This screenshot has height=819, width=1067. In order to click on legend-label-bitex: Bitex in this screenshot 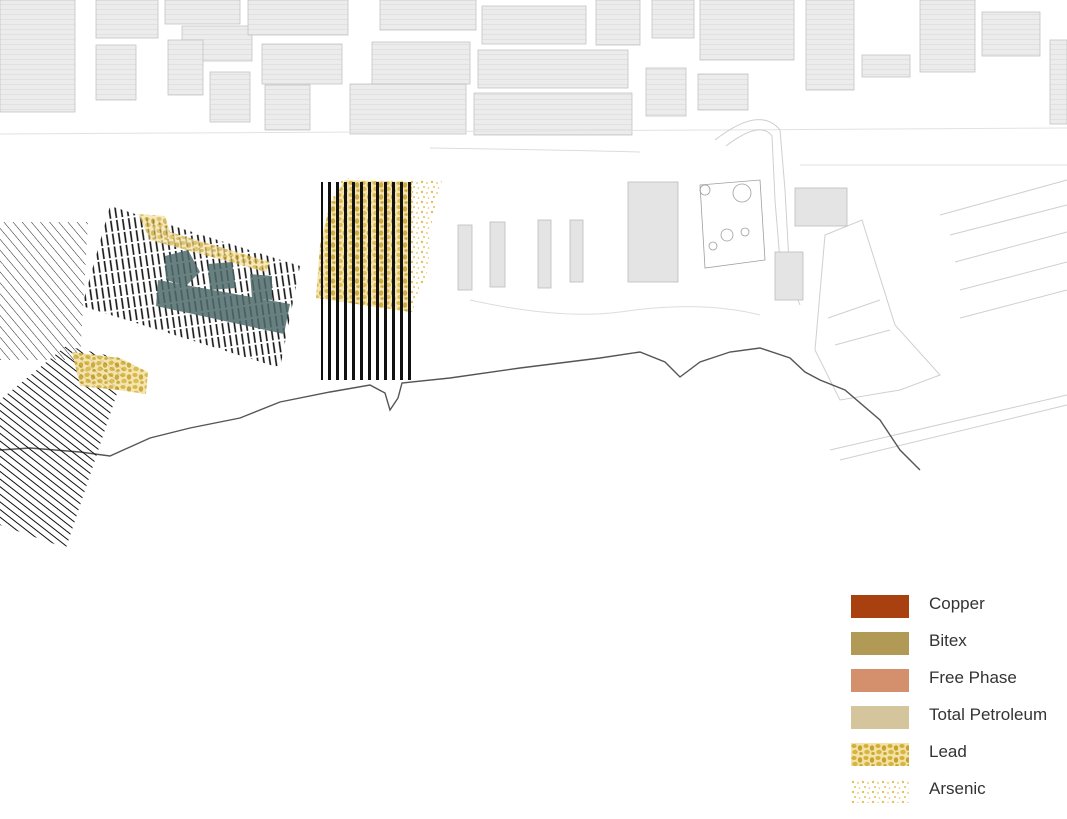, I will do `click(948, 640)`.